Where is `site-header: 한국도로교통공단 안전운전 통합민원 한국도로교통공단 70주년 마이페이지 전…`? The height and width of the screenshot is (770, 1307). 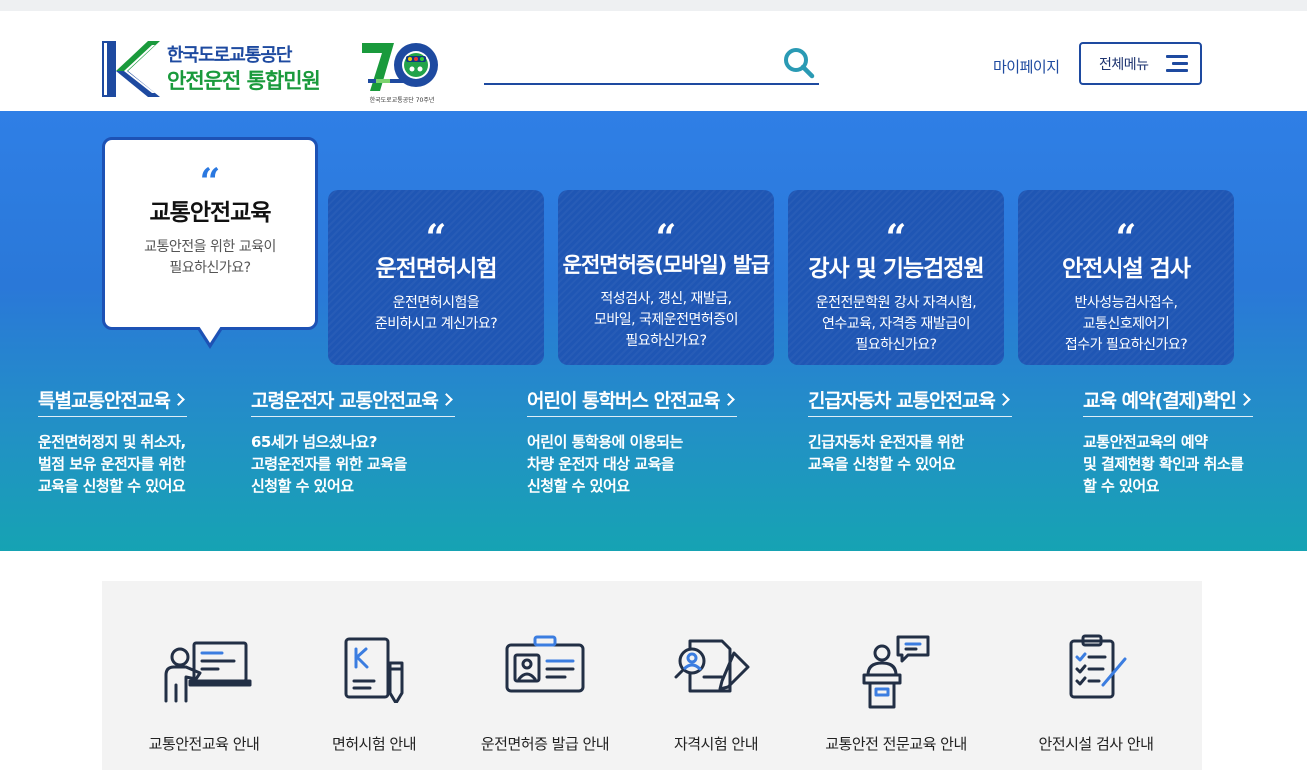 site-header: 한국도로교통공단 안전운전 통합민원 한국도로교통공단 70주년 마이페이지 전… is located at coordinates (653, 61).